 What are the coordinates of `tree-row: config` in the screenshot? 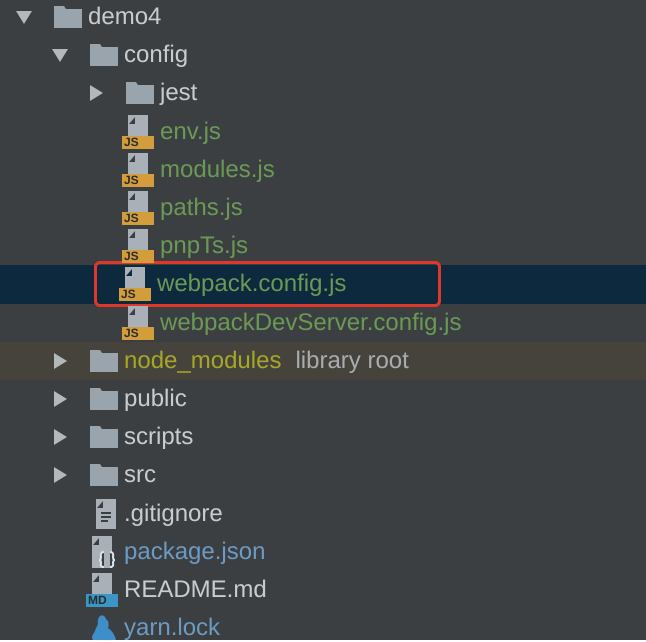 It's located at (323, 55).